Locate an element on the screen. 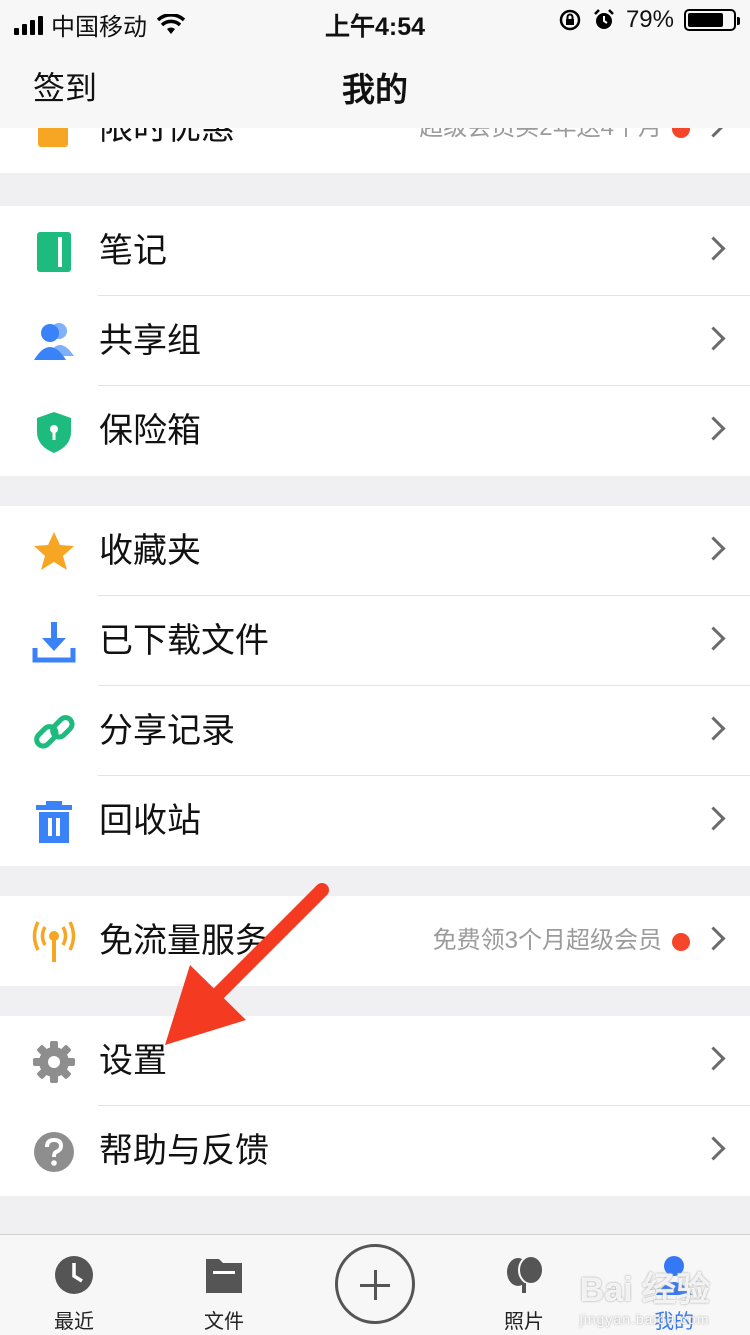 The image size is (750, 1335). help-icon is located at coordinates (54, 1152).